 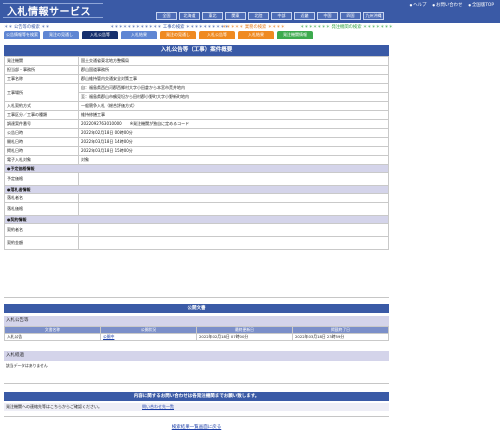 I want to click on col-header: 文書名称, so click(x=52, y=330).